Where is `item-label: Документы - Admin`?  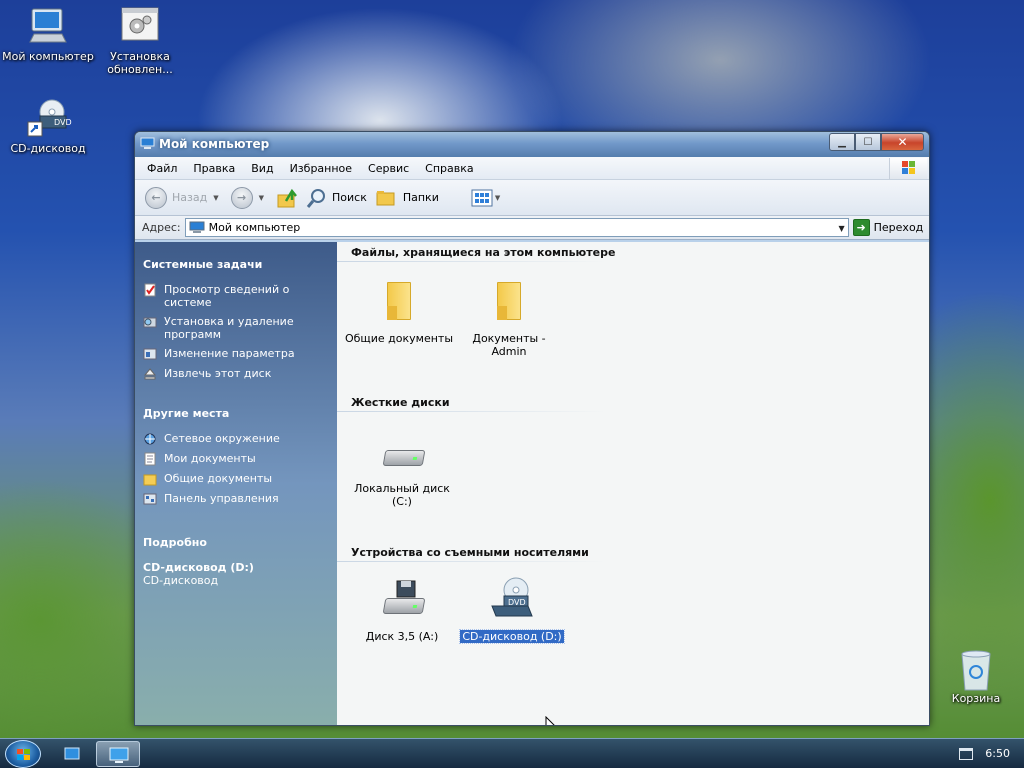
item-label: Документы - Admin is located at coordinates (509, 345).